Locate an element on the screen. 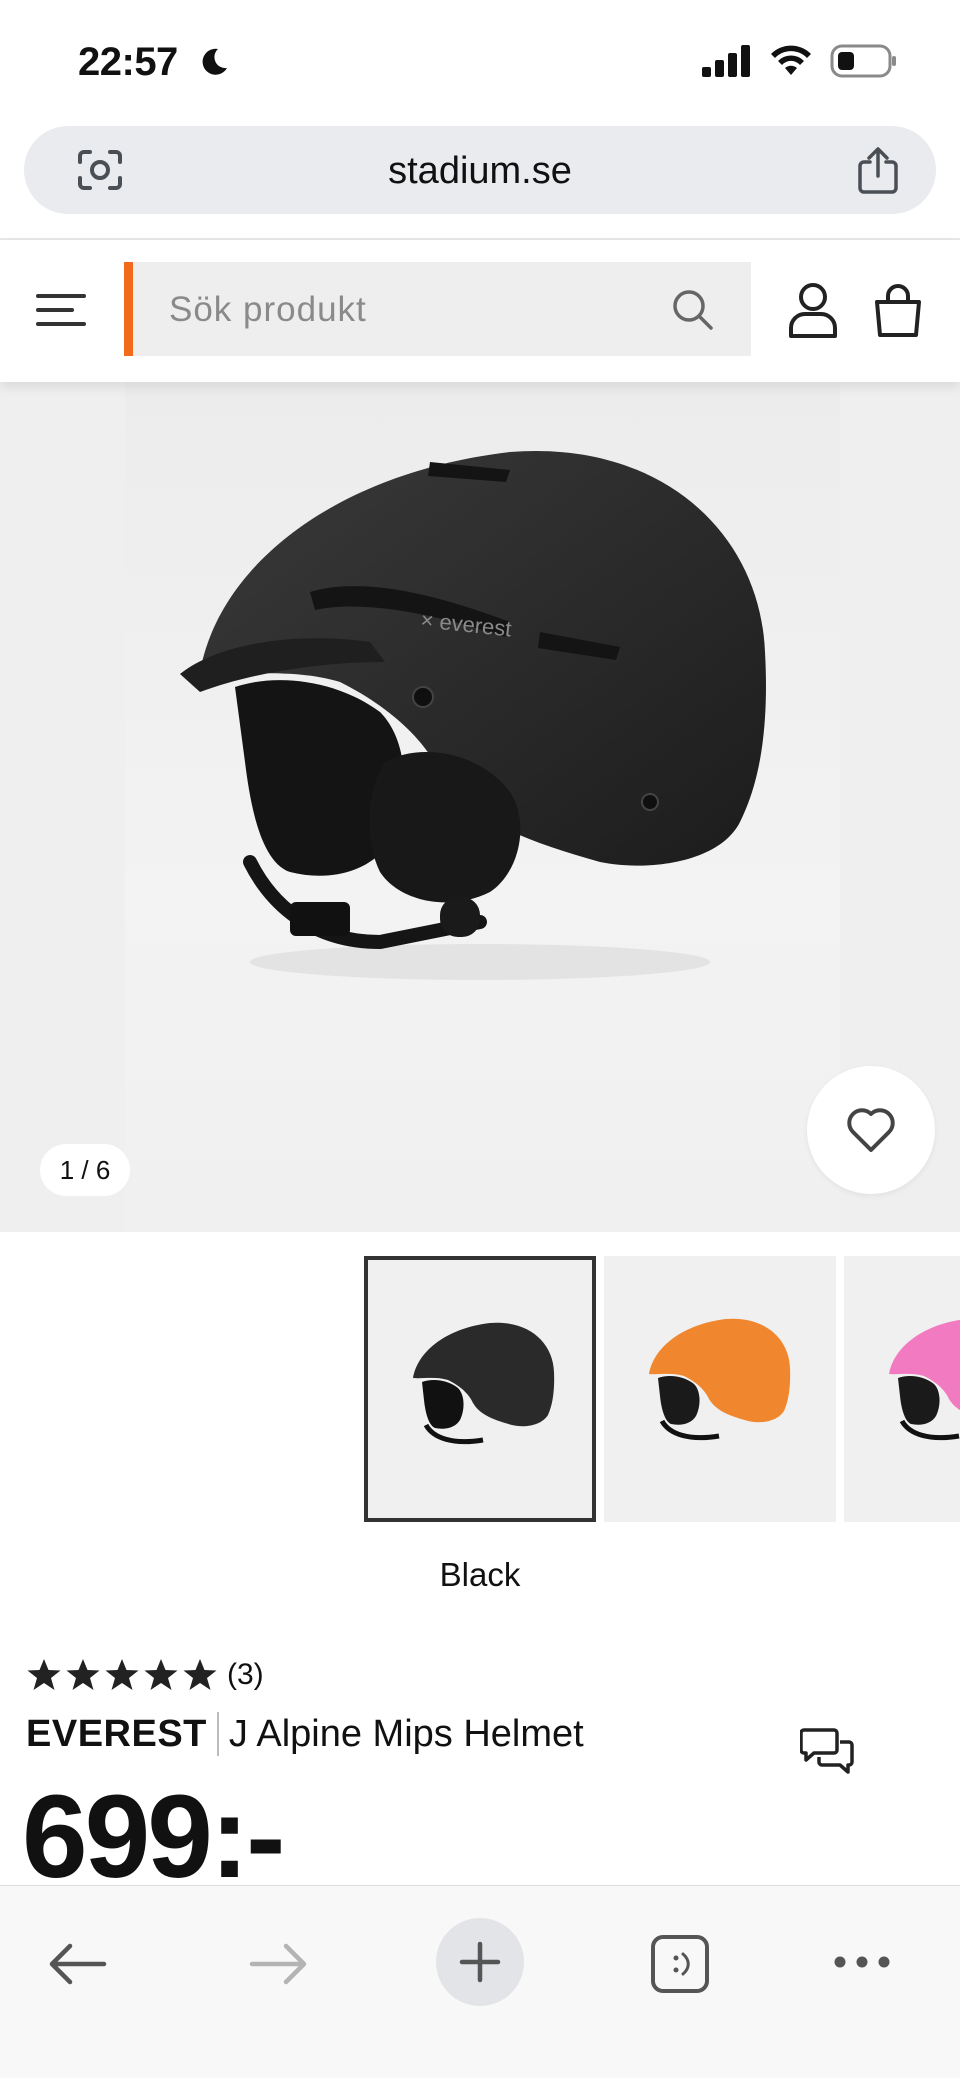 This screenshot has height=2078, width=960. address-bar: stadium.se is located at coordinates (480, 170).